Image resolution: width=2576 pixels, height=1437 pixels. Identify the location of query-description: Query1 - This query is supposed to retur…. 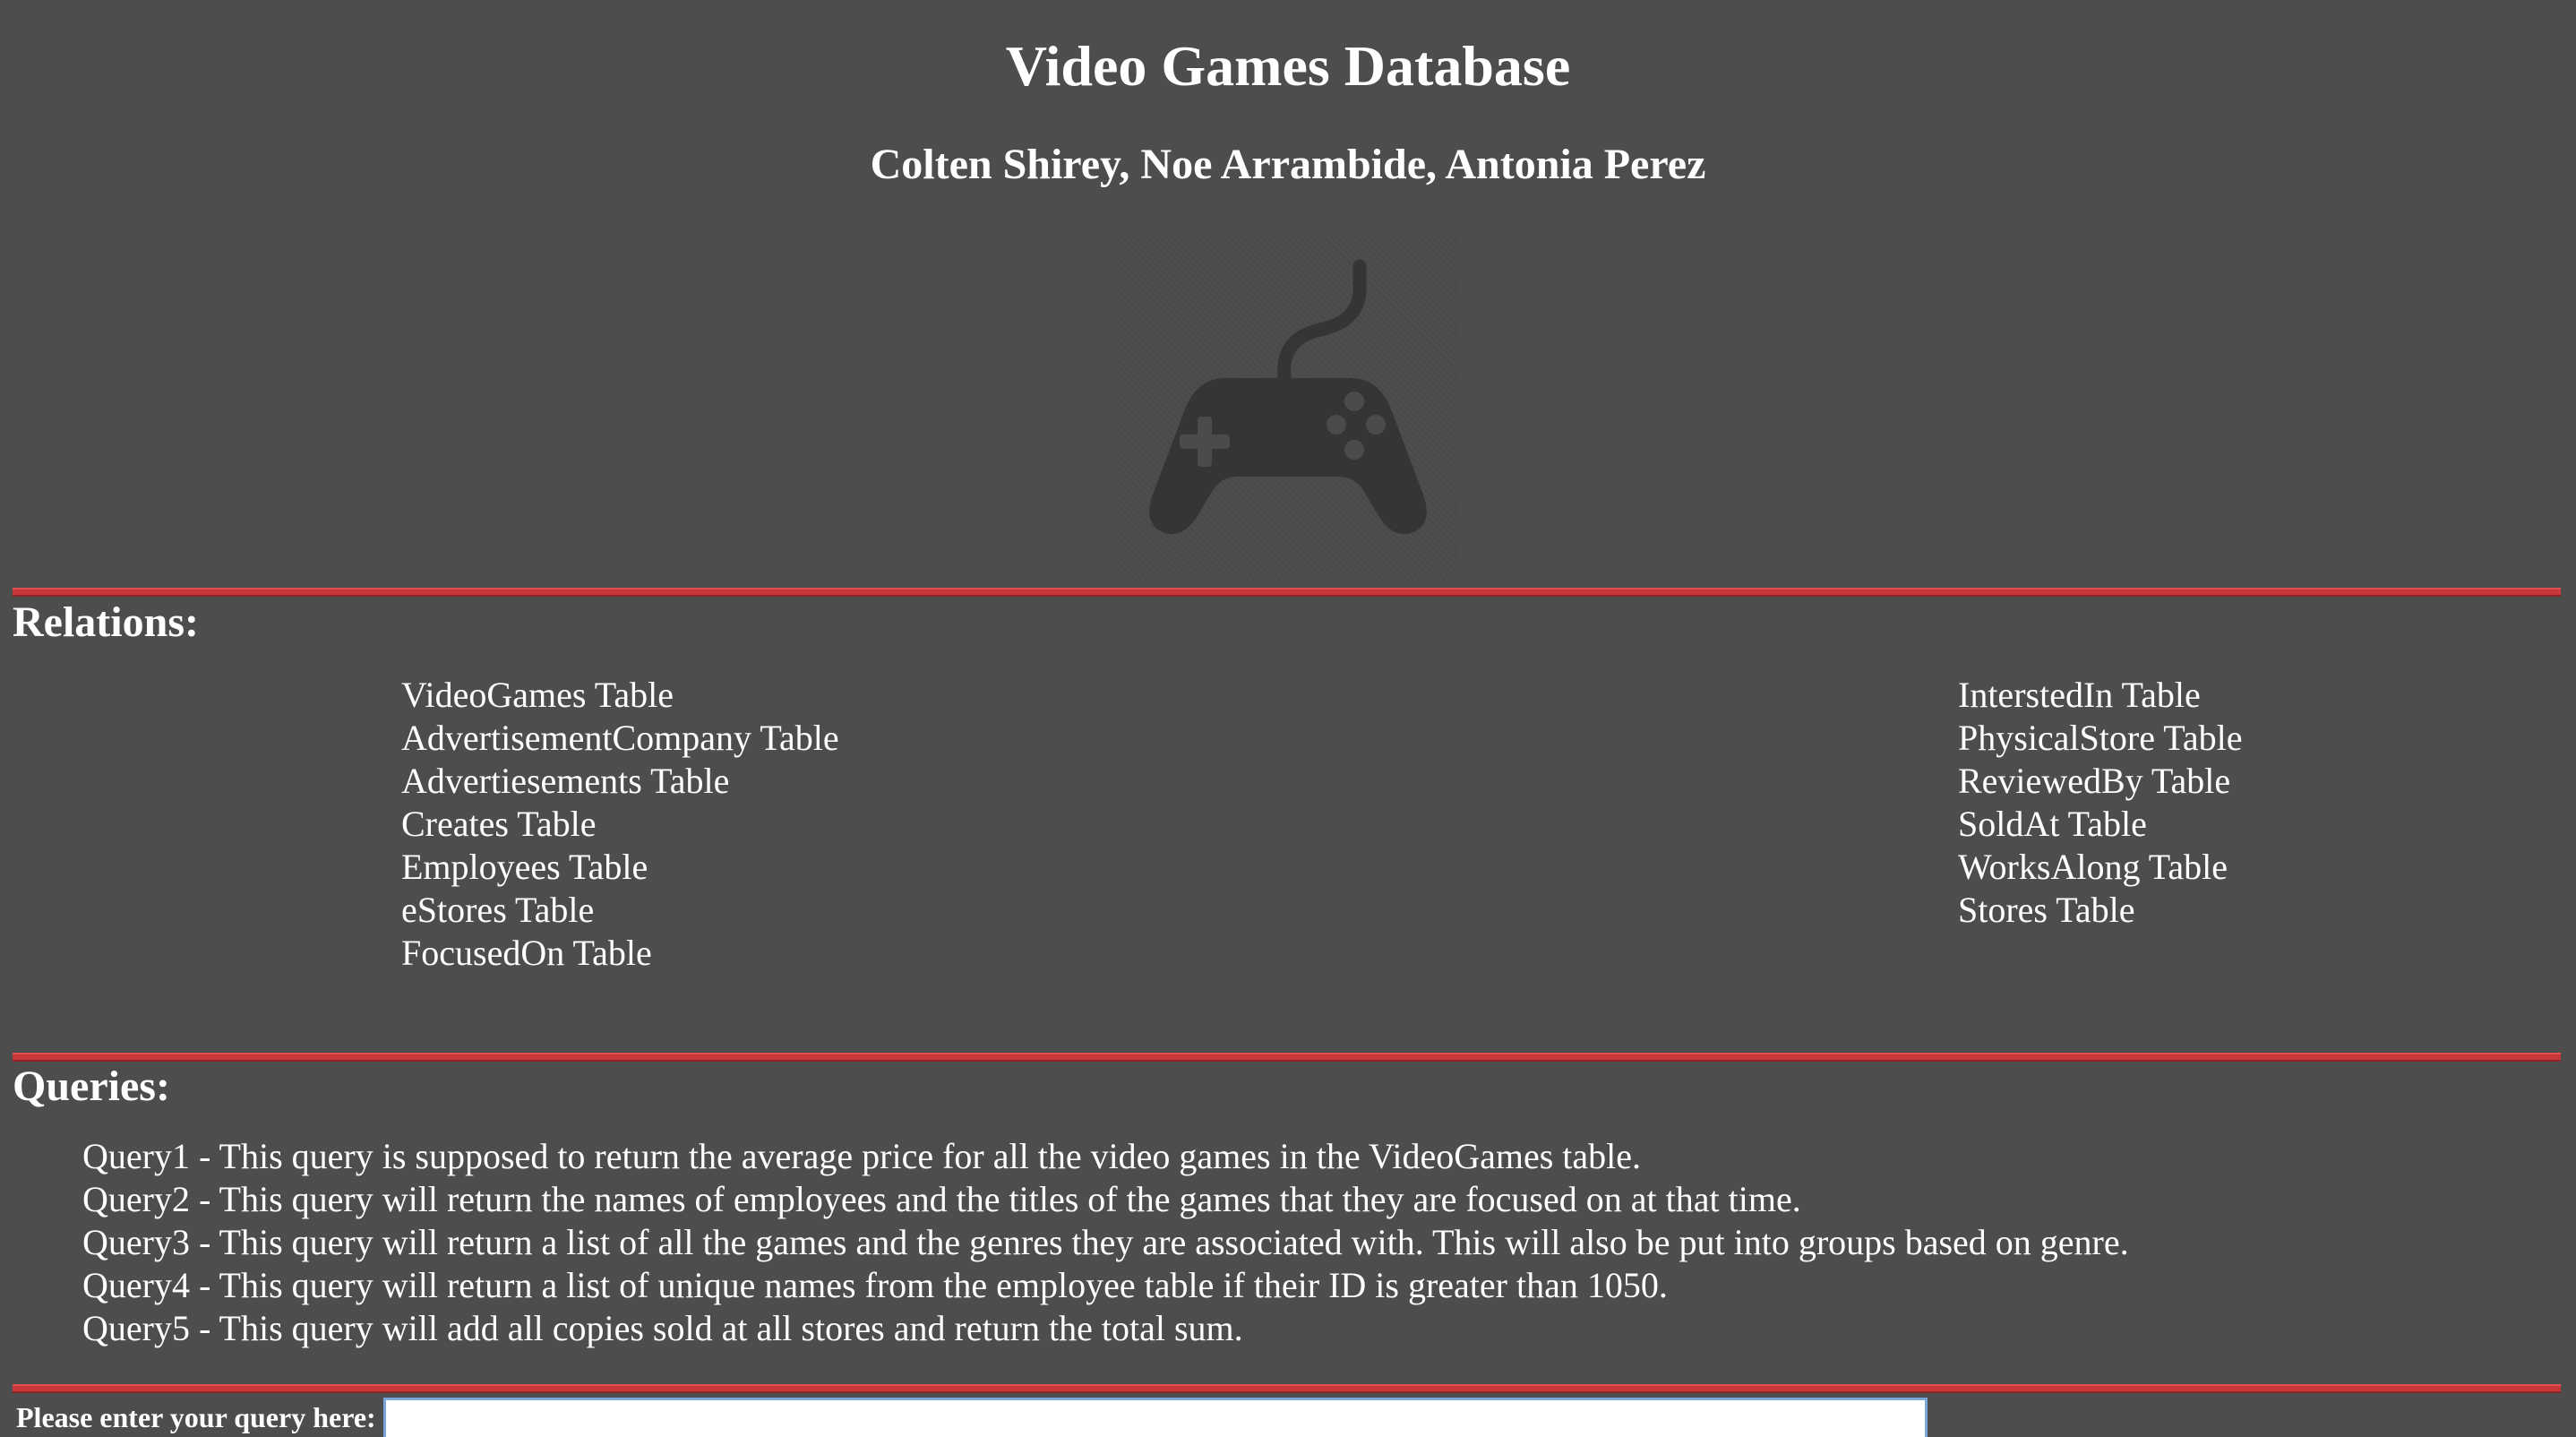
(862, 1156).